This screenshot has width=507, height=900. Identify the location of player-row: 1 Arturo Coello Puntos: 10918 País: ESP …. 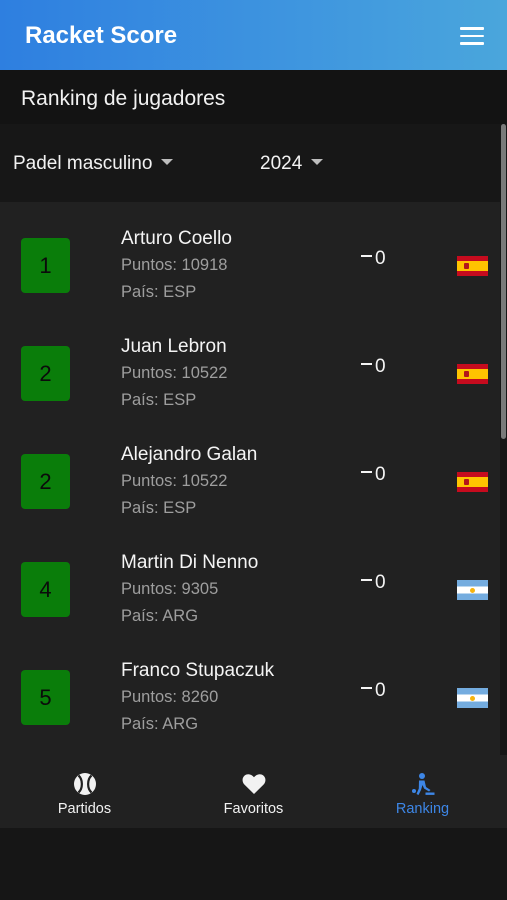
(250, 256).